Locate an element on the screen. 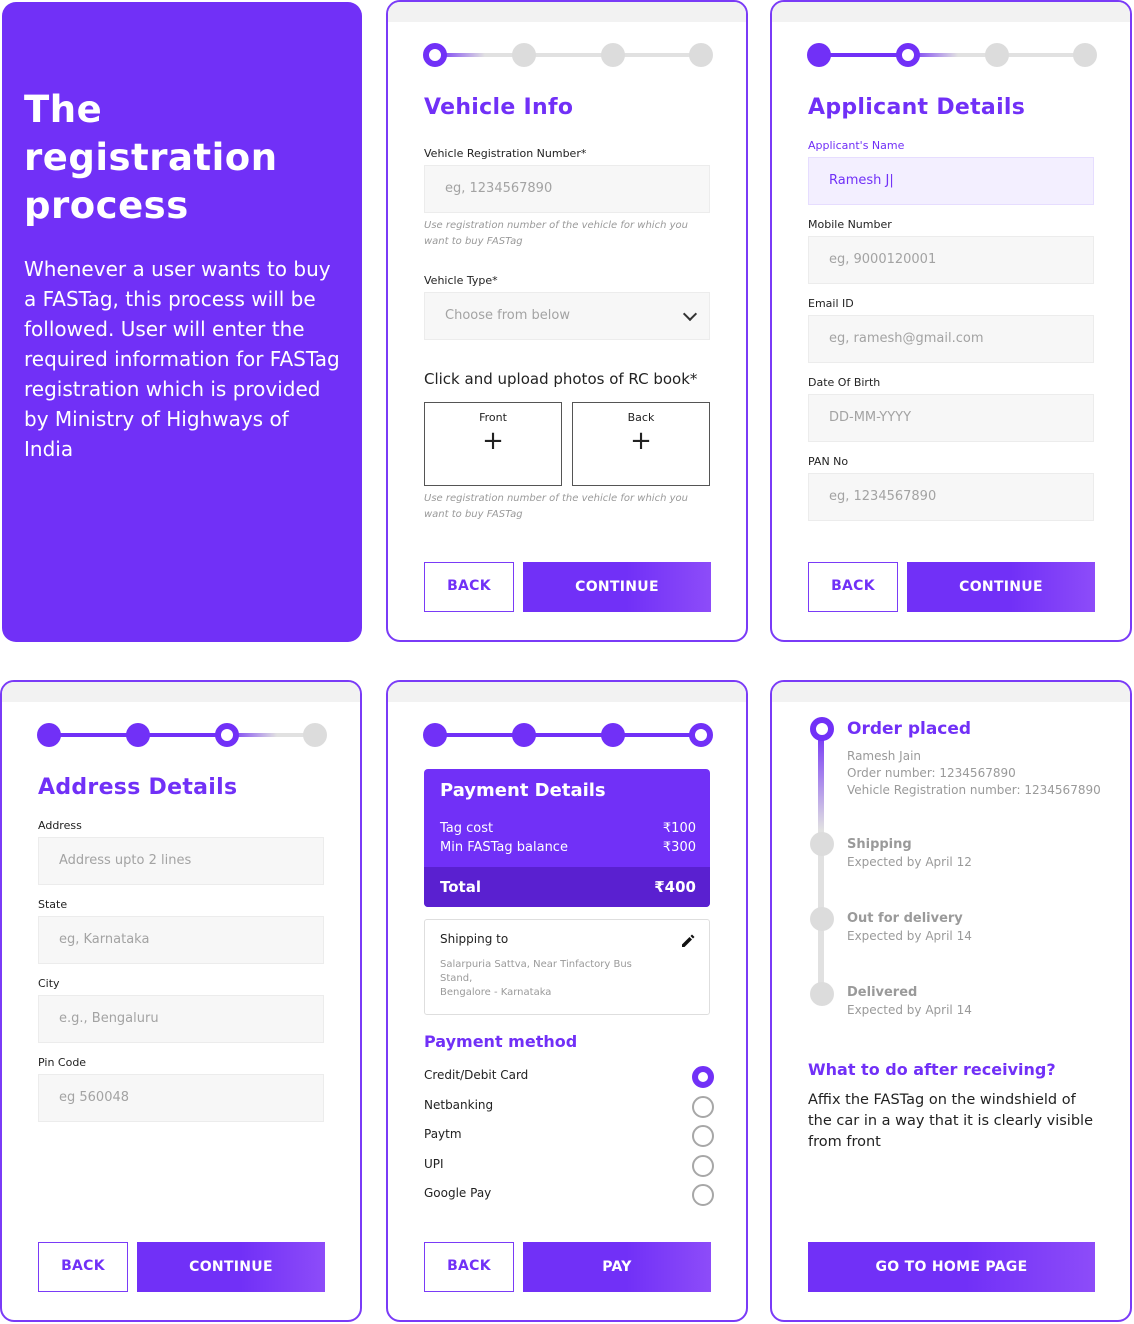 The image size is (1134, 1324). pan-input: eg, 1234567890 is located at coordinates (951, 497).